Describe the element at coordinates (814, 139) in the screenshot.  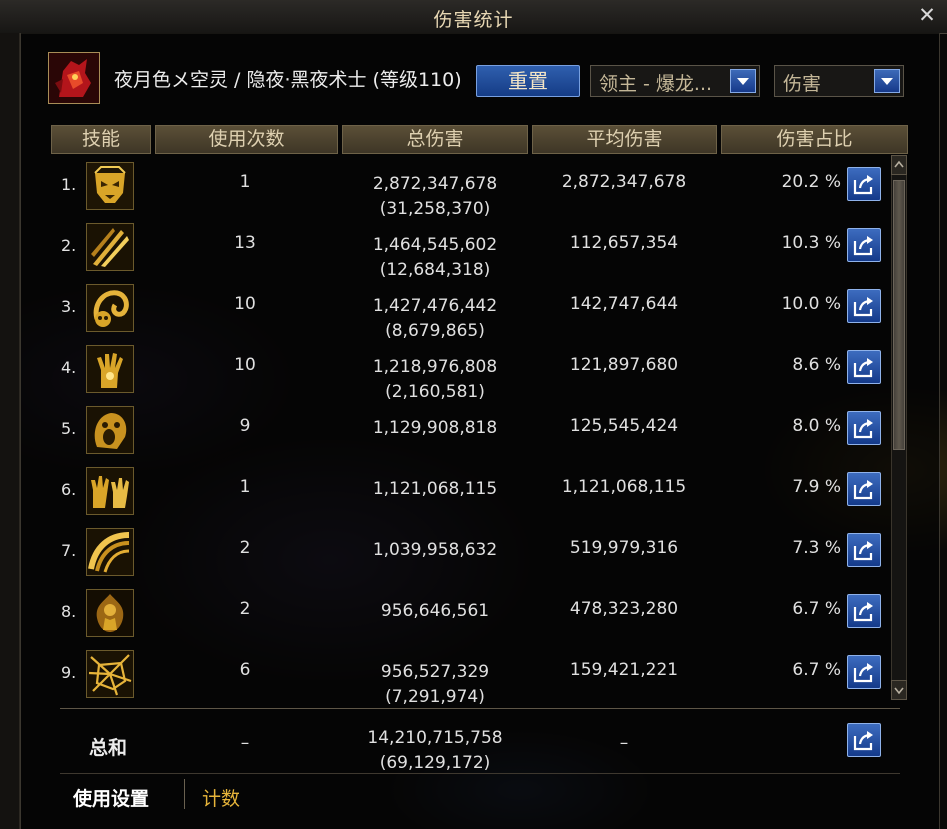
I see `column-header-damage-share: 伤害占比` at that location.